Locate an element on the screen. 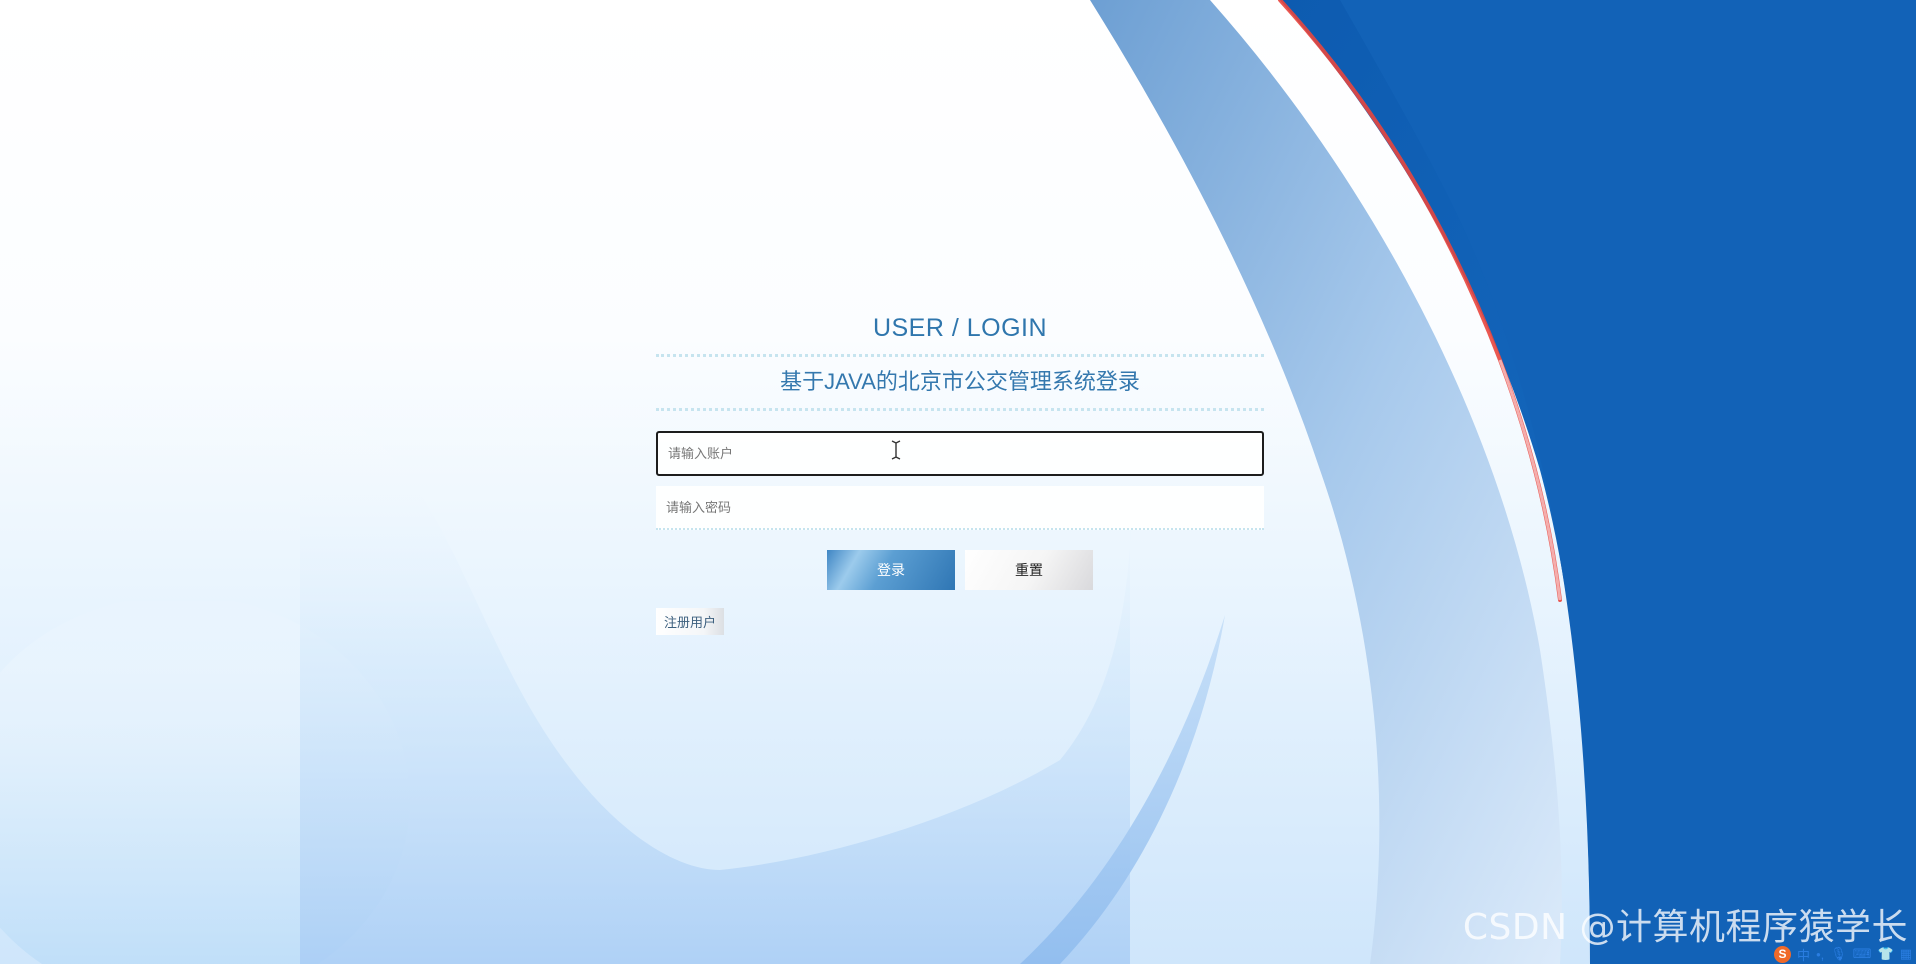  ime-toolbar: S 中 •, 🎙 ⌨ 👕 ▦ is located at coordinates (1843, 954).